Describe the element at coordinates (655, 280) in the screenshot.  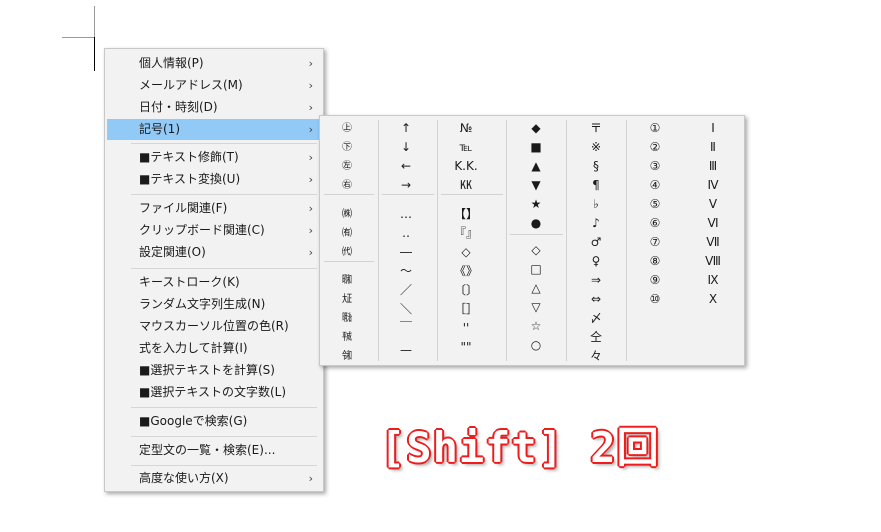
I see `symbol-item: ⑨` at that location.